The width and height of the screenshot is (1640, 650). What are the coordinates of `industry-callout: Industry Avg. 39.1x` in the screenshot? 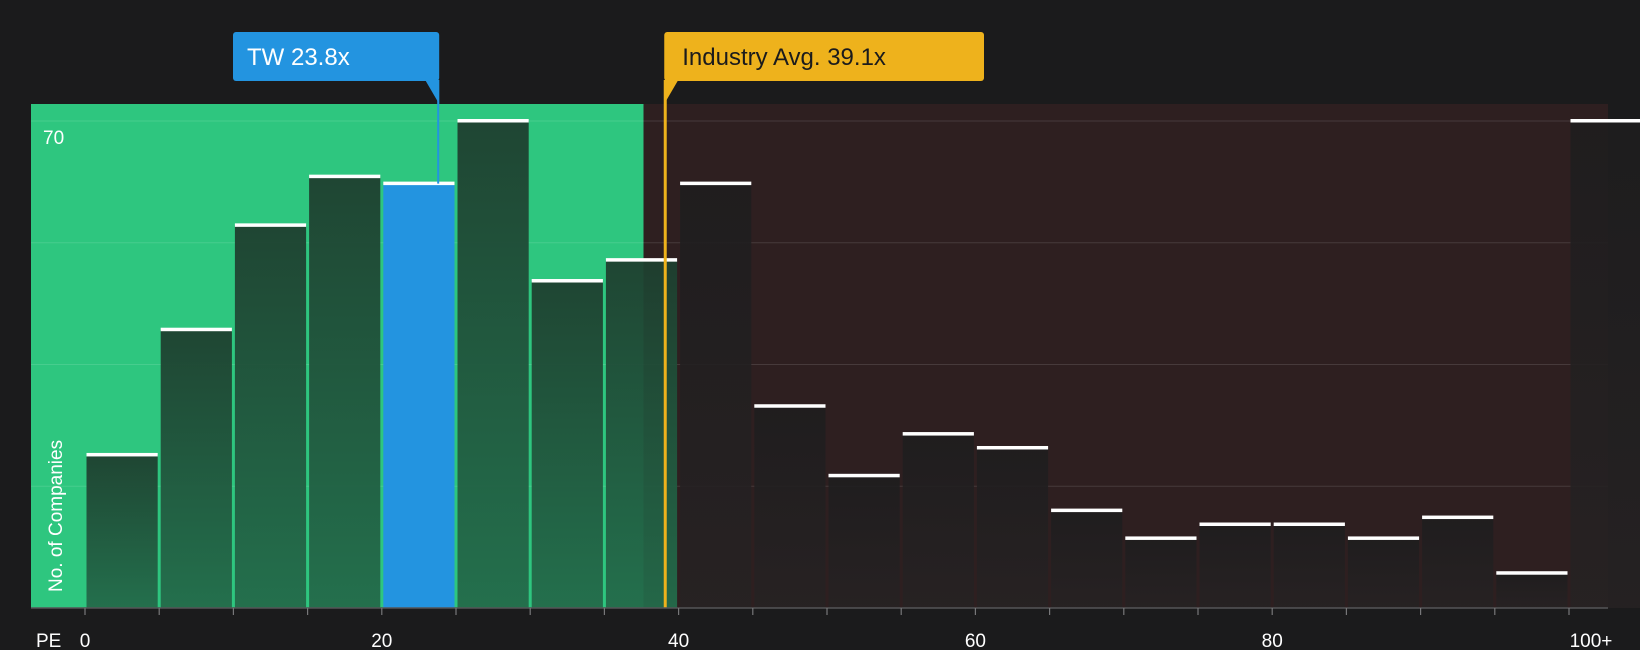 It's located at (824, 68).